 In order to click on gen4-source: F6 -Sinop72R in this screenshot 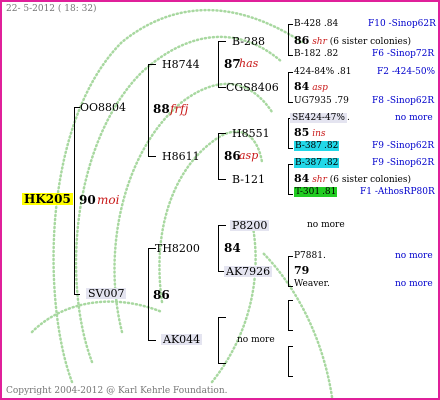, I will do `click(403, 54)`.